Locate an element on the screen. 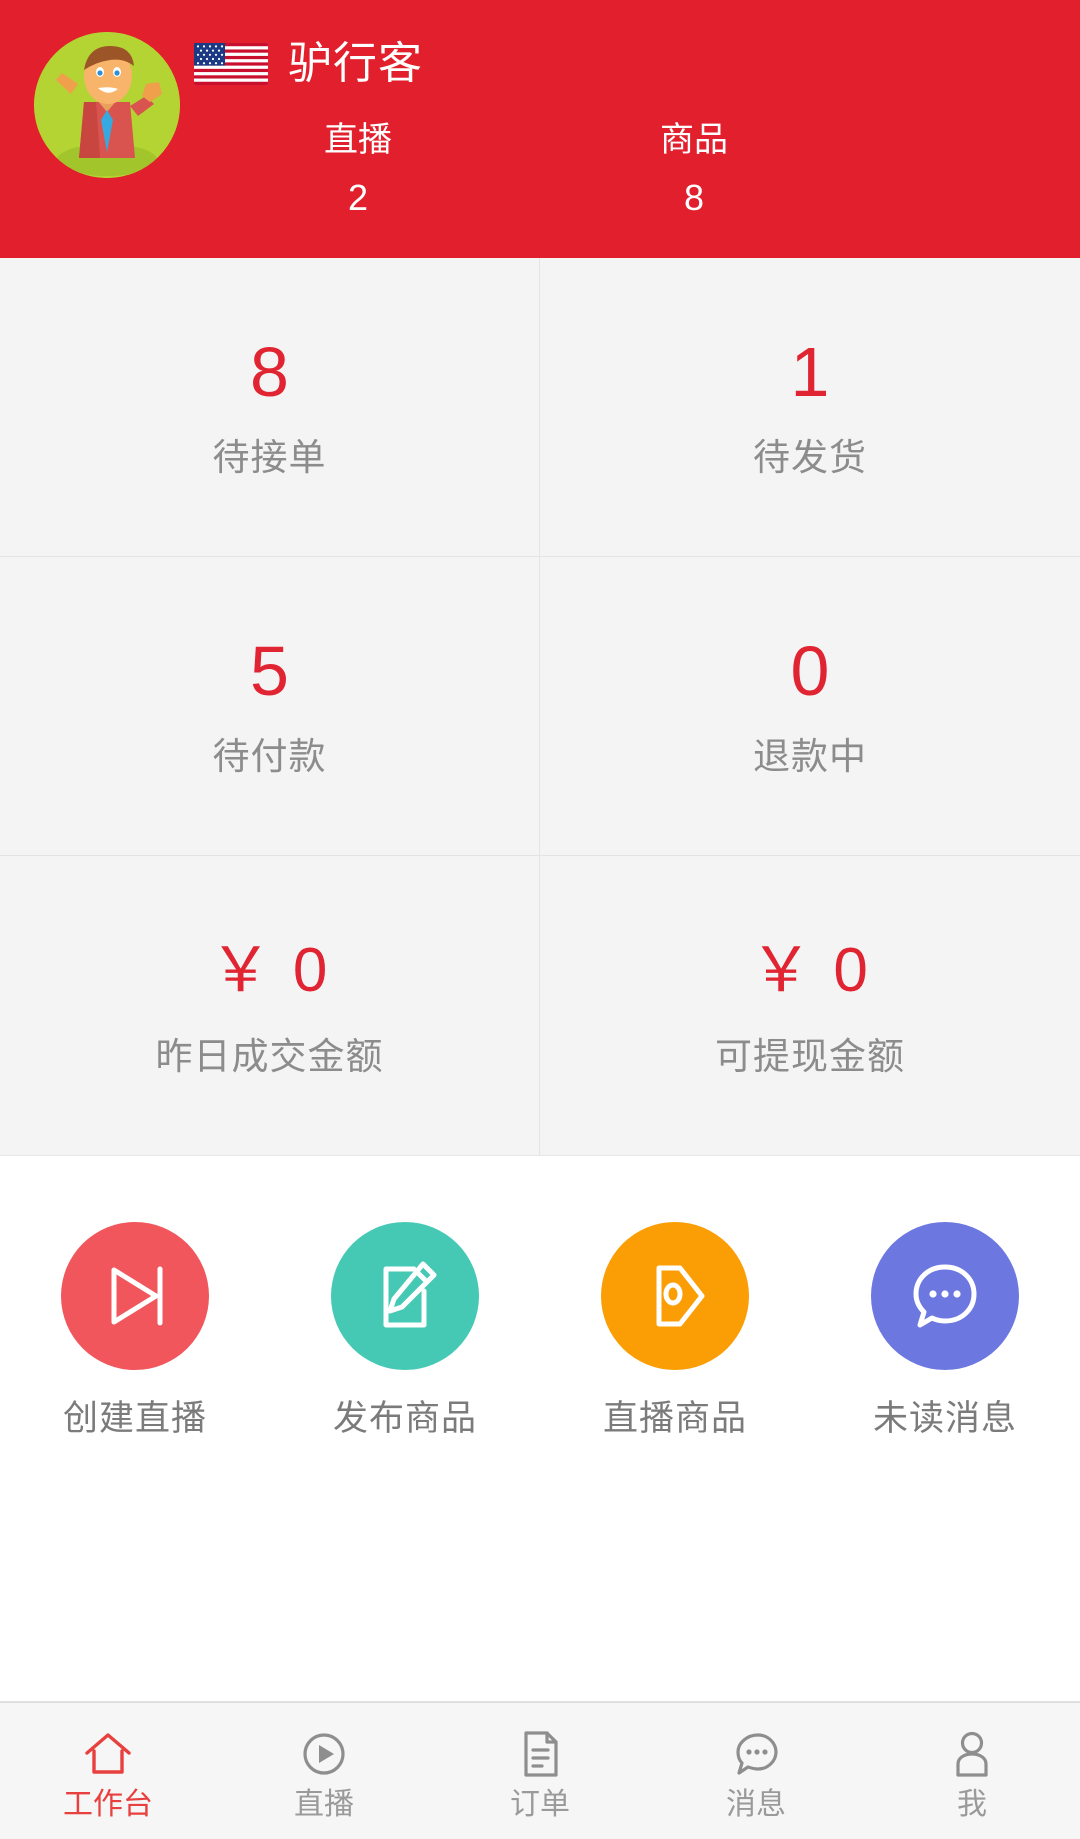 This screenshot has height=1839, width=1080. stat-label: 待发货 is located at coordinates (810, 457).